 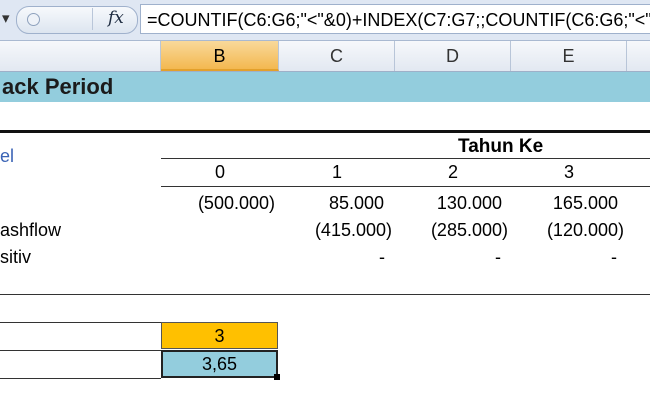 I want to click on row-label-positive: sitiv, so click(x=15, y=257).